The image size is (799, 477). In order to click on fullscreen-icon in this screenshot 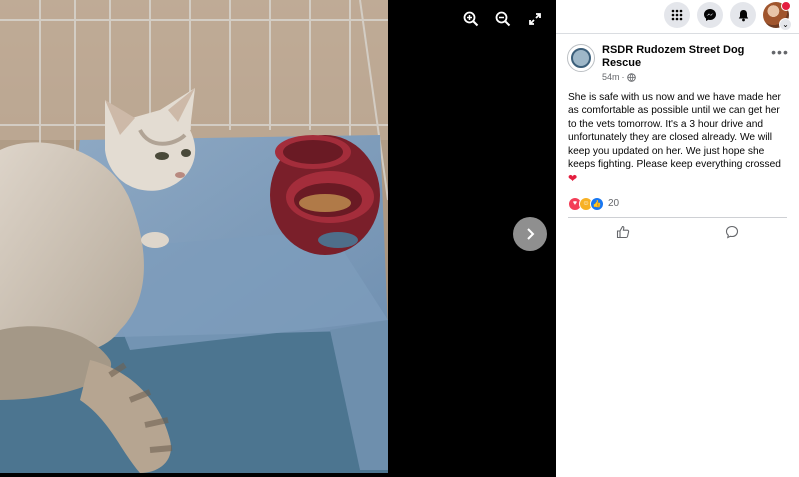, I will do `click(535, 19)`.